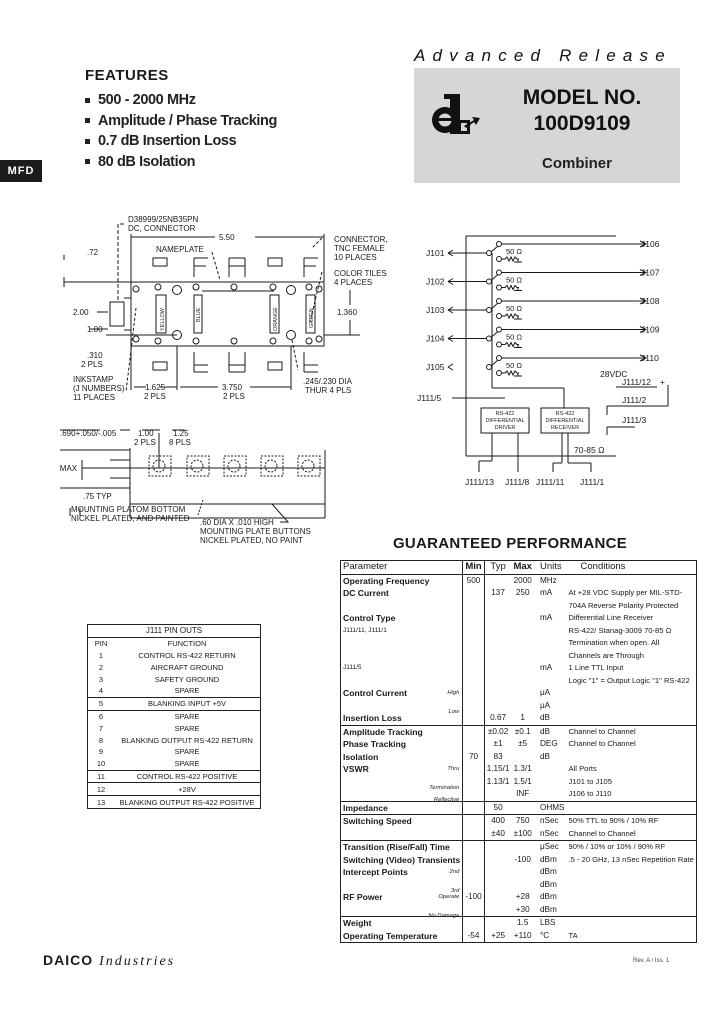 Image resolution: width=720 pixels, height=1012 pixels. I want to click on param-cell: DC Current, so click(402, 593).